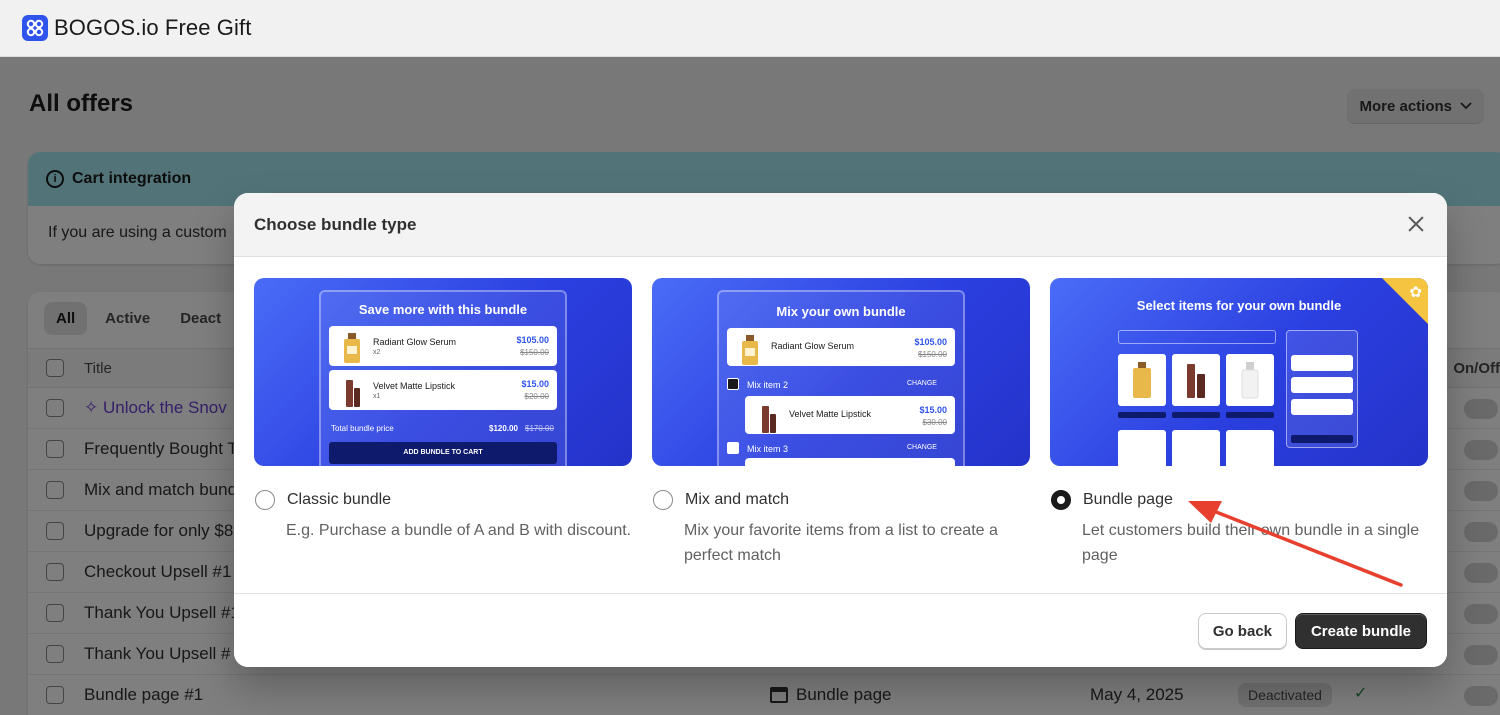 The width and height of the screenshot is (1500, 715). I want to click on modal-header: Choose bundle type, so click(840, 225).